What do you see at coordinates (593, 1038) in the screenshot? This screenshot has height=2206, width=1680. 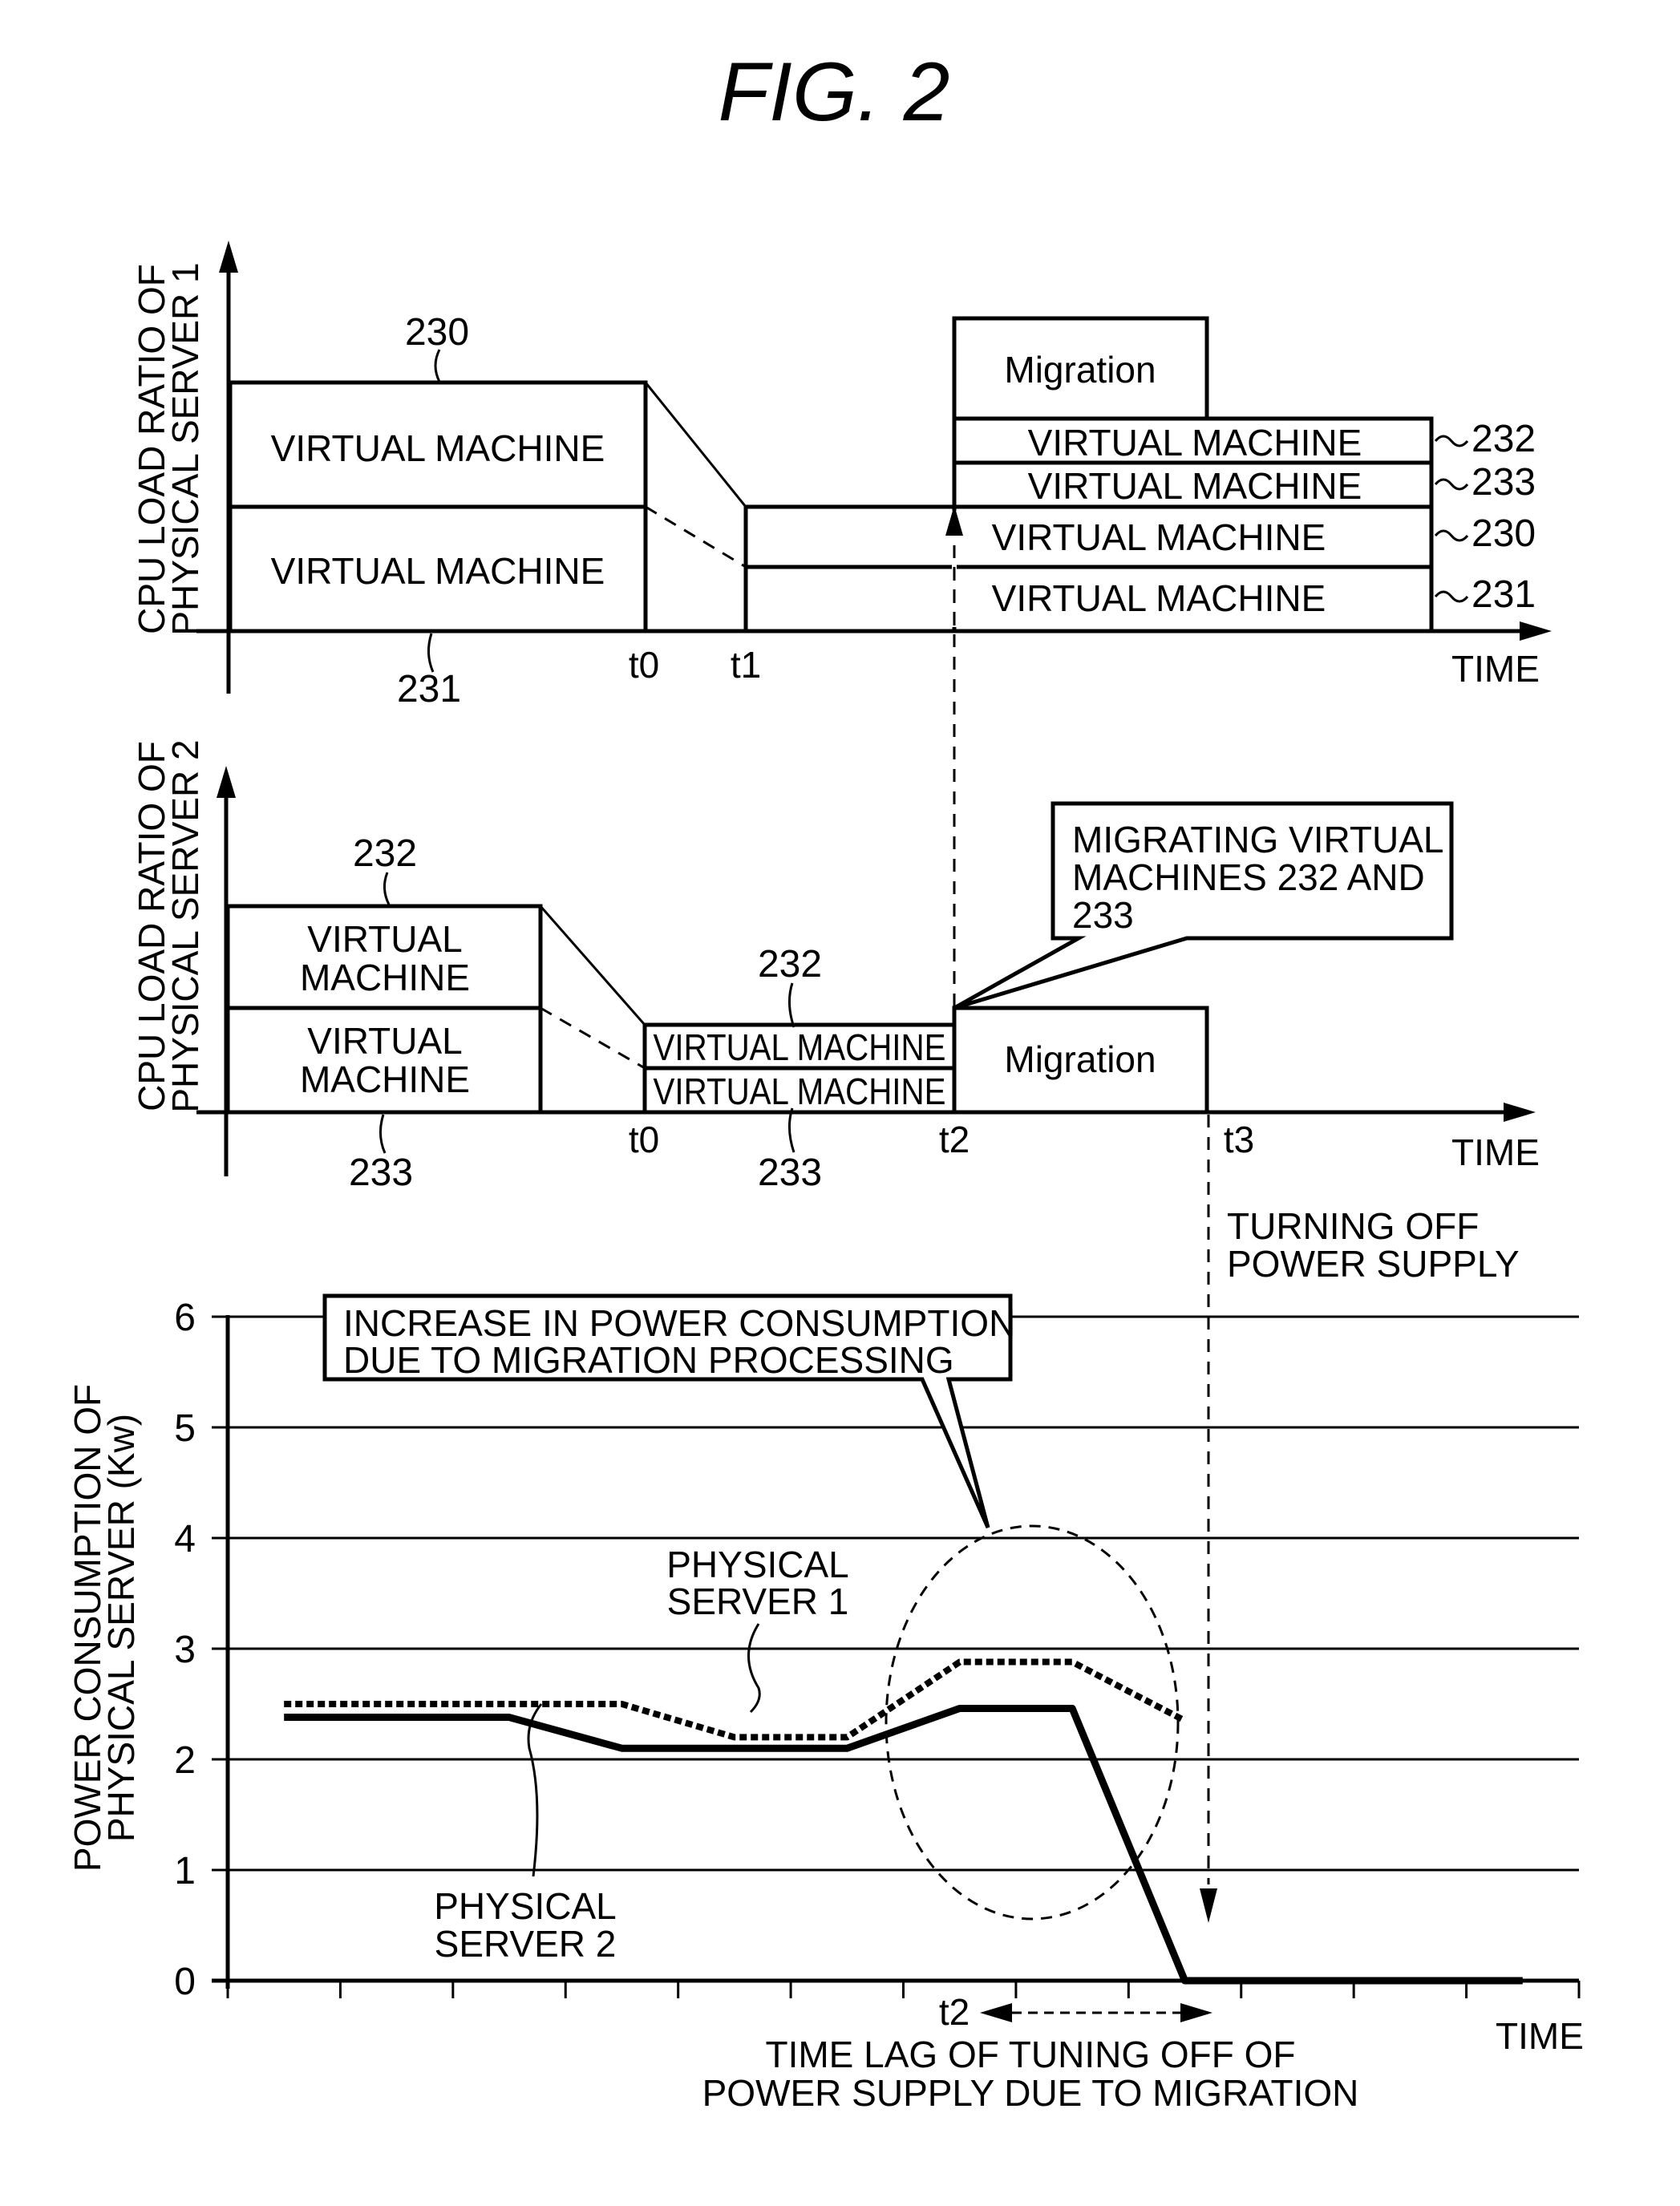 I see `panel2-transition-dashed` at bounding box center [593, 1038].